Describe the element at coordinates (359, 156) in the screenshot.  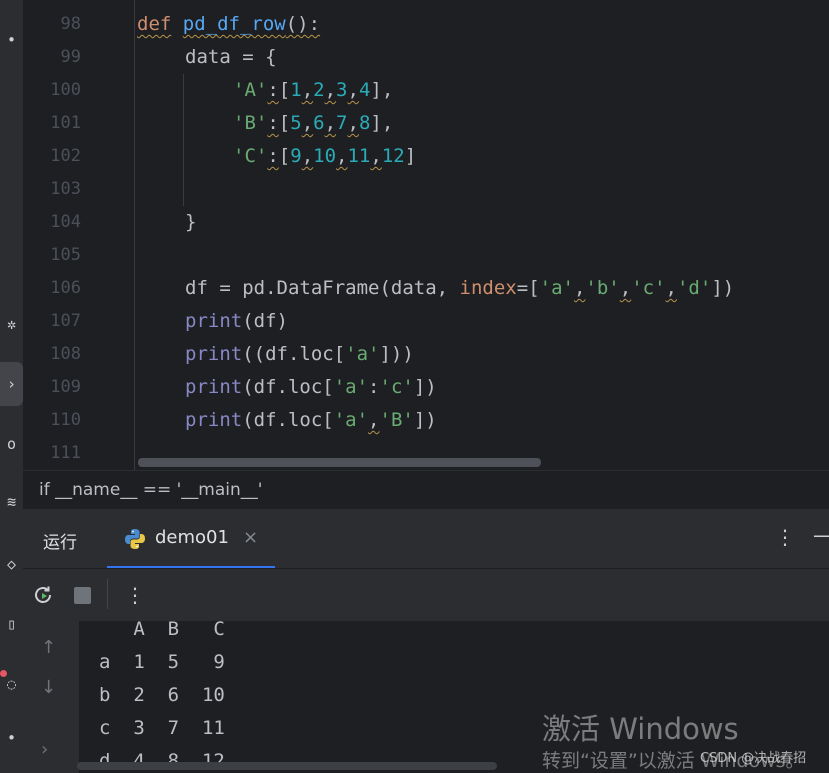
I see `number-token: 11` at that location.